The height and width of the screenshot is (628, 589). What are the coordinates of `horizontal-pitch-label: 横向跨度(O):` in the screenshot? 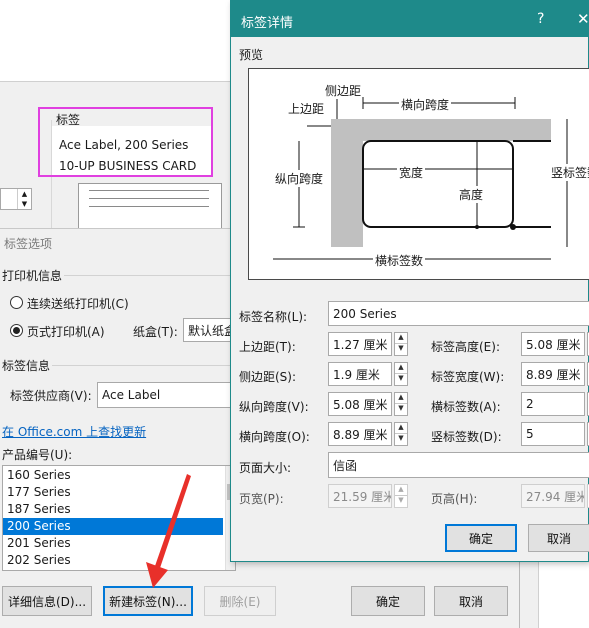 It's located at (274, 437).